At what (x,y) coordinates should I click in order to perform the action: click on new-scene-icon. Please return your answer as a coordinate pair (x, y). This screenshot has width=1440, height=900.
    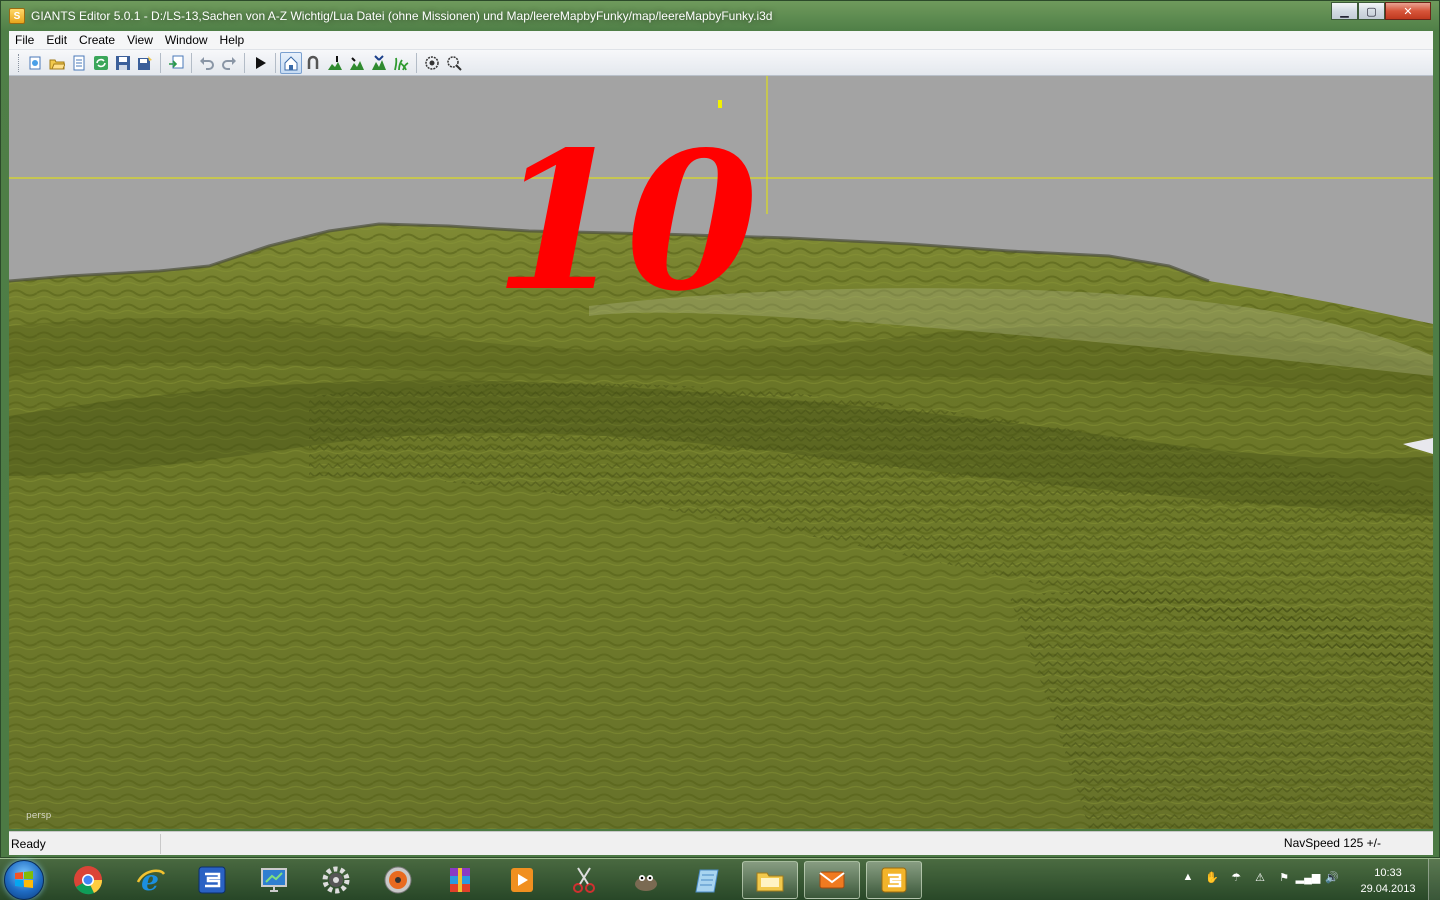
    Looking at the image, I should click on (35, 62).